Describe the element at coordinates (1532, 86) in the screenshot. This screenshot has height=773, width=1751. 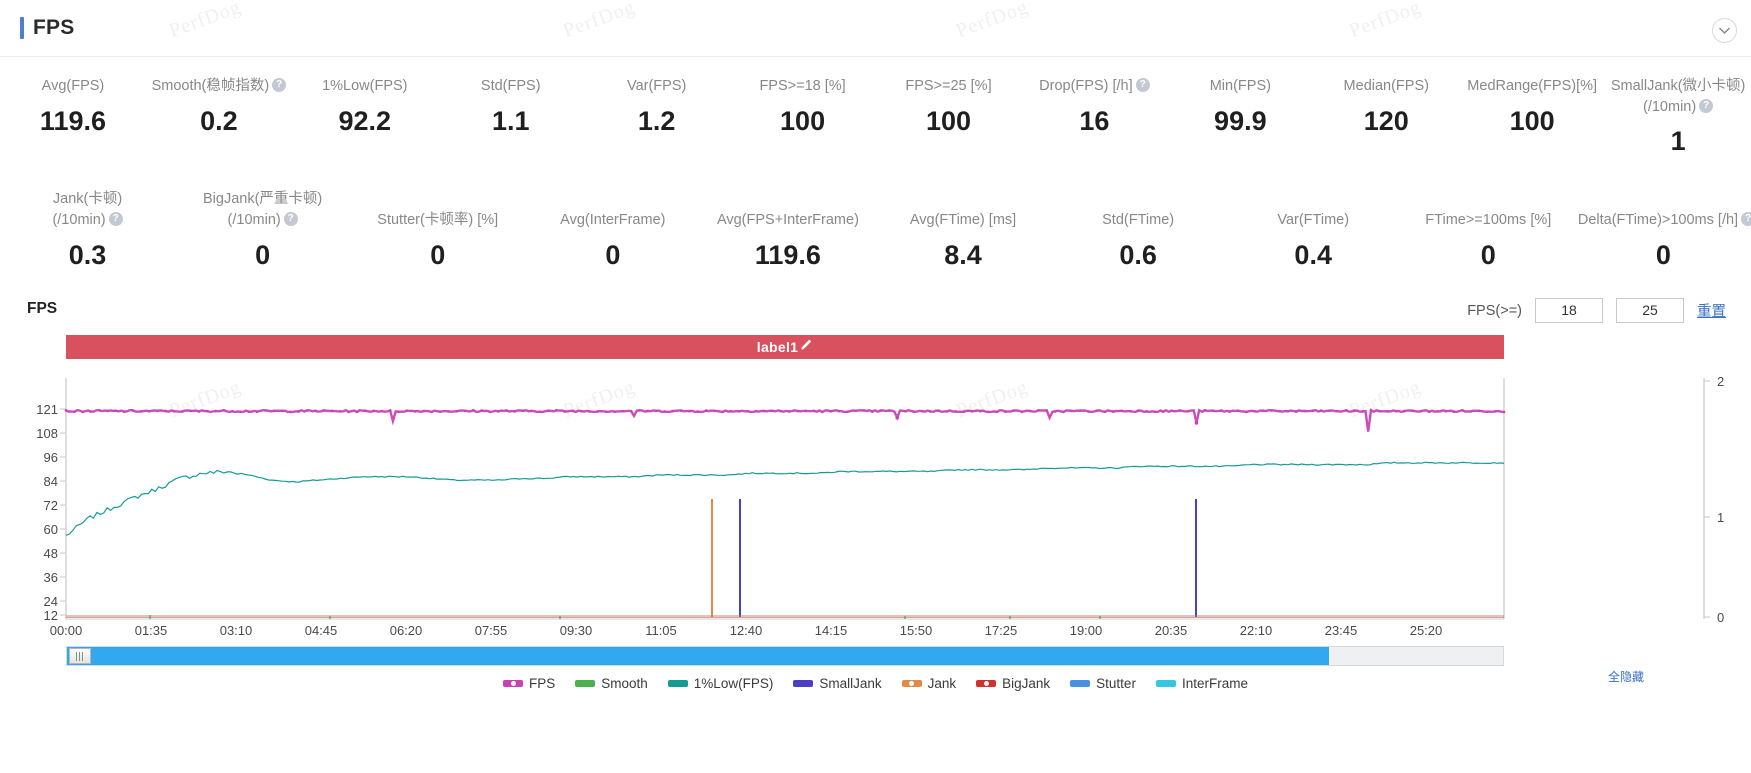
I see `stat-label: MedRange(FPS)[%]` at that location.